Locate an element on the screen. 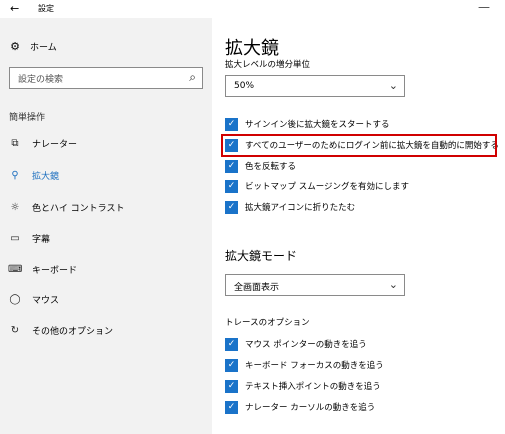 This screenshot has height=434, width=505. checkbox-label: マウス ポインターの動きを追う is located at coordinates (306, 345).